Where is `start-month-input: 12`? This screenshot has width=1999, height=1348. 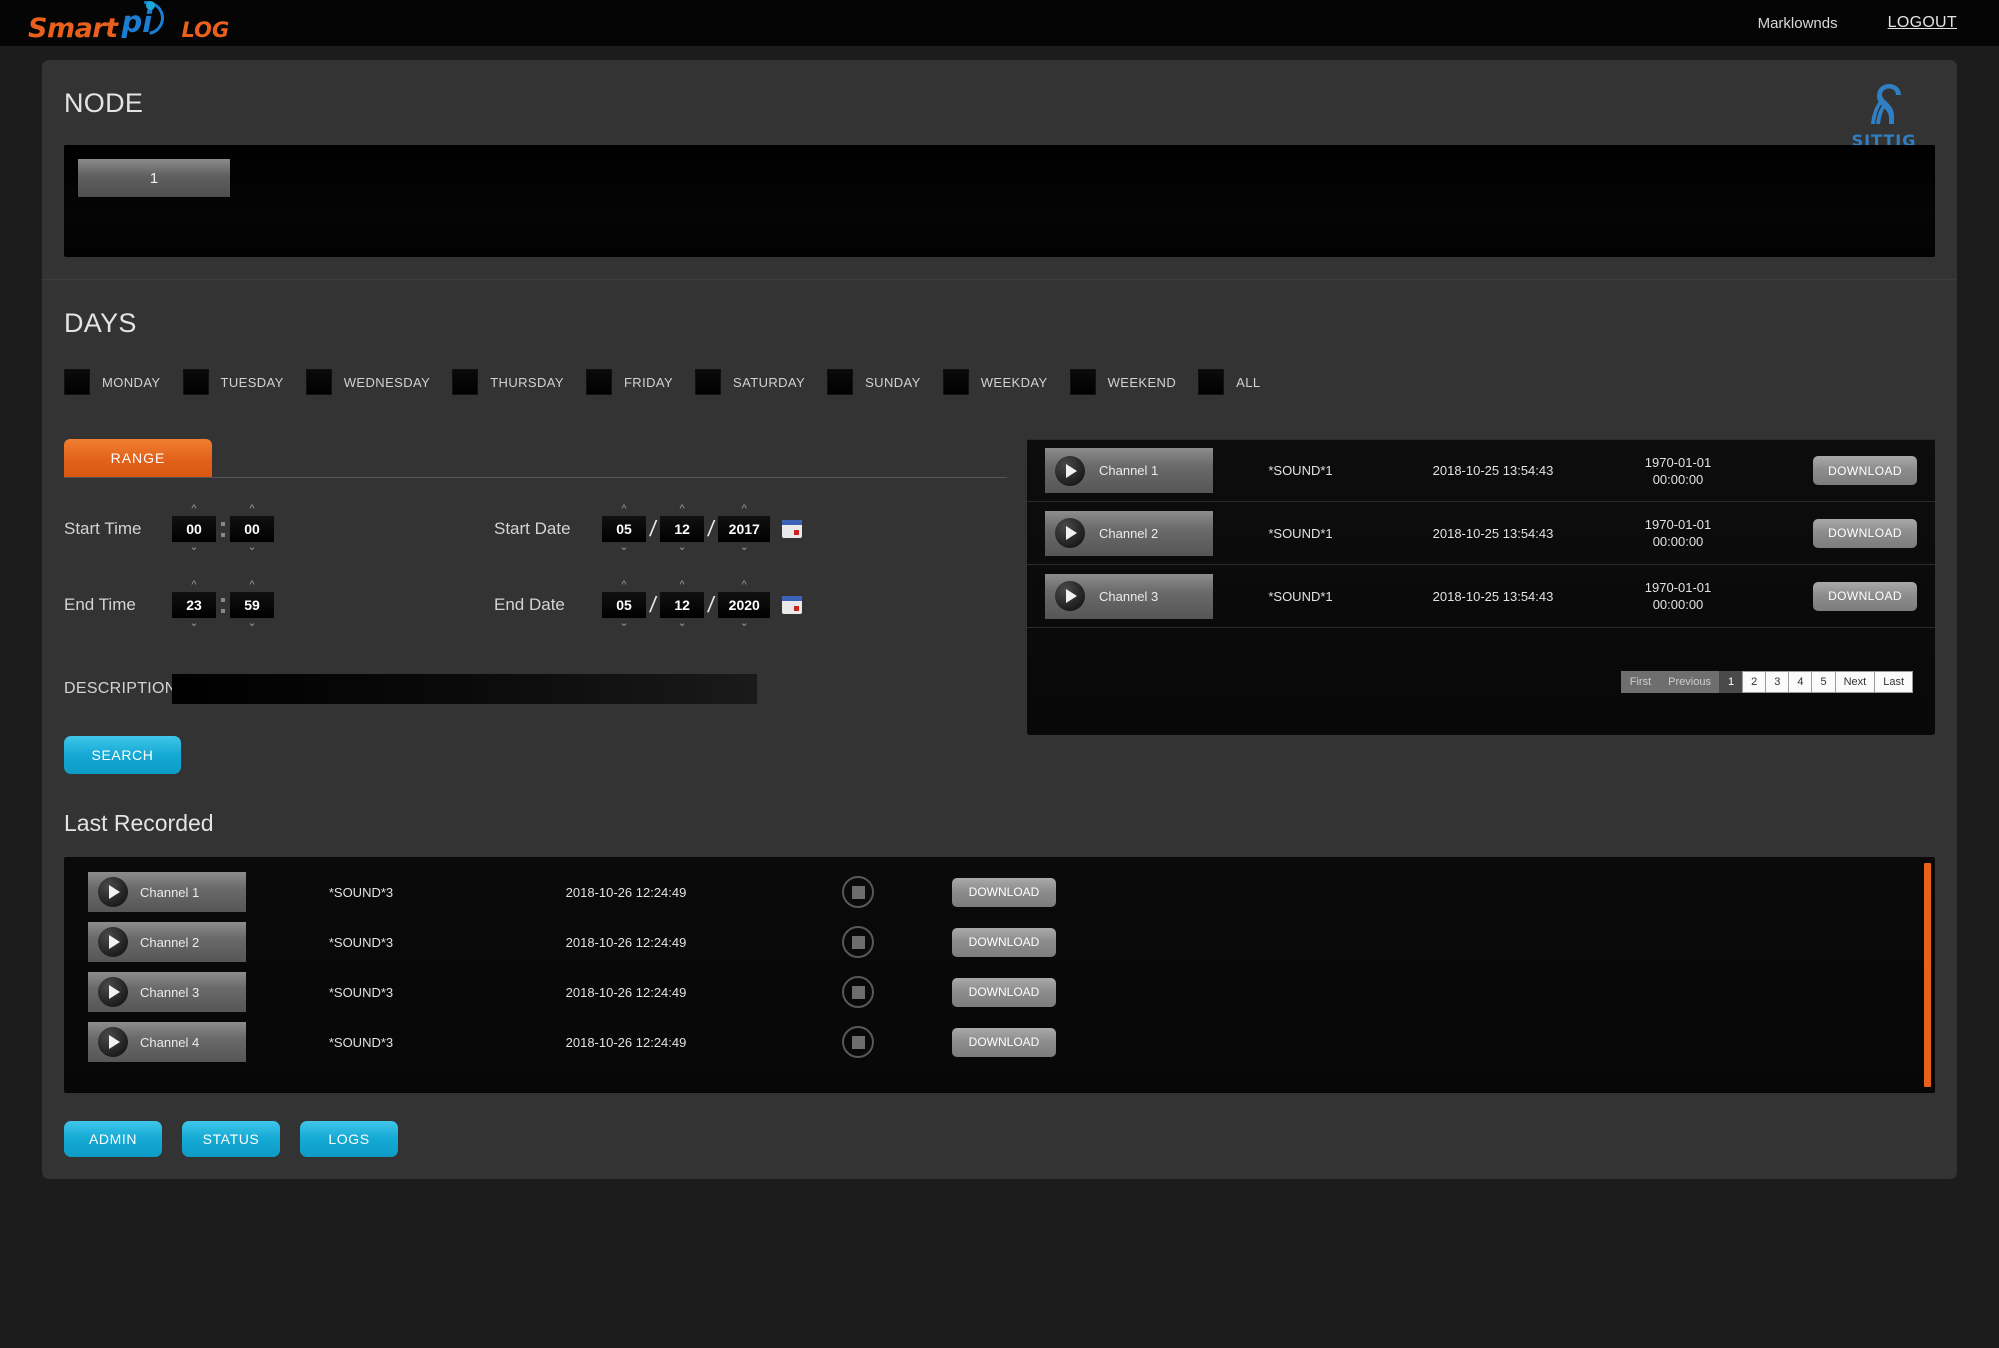
start-month-input: 12 is located at coordinates (682, 529).